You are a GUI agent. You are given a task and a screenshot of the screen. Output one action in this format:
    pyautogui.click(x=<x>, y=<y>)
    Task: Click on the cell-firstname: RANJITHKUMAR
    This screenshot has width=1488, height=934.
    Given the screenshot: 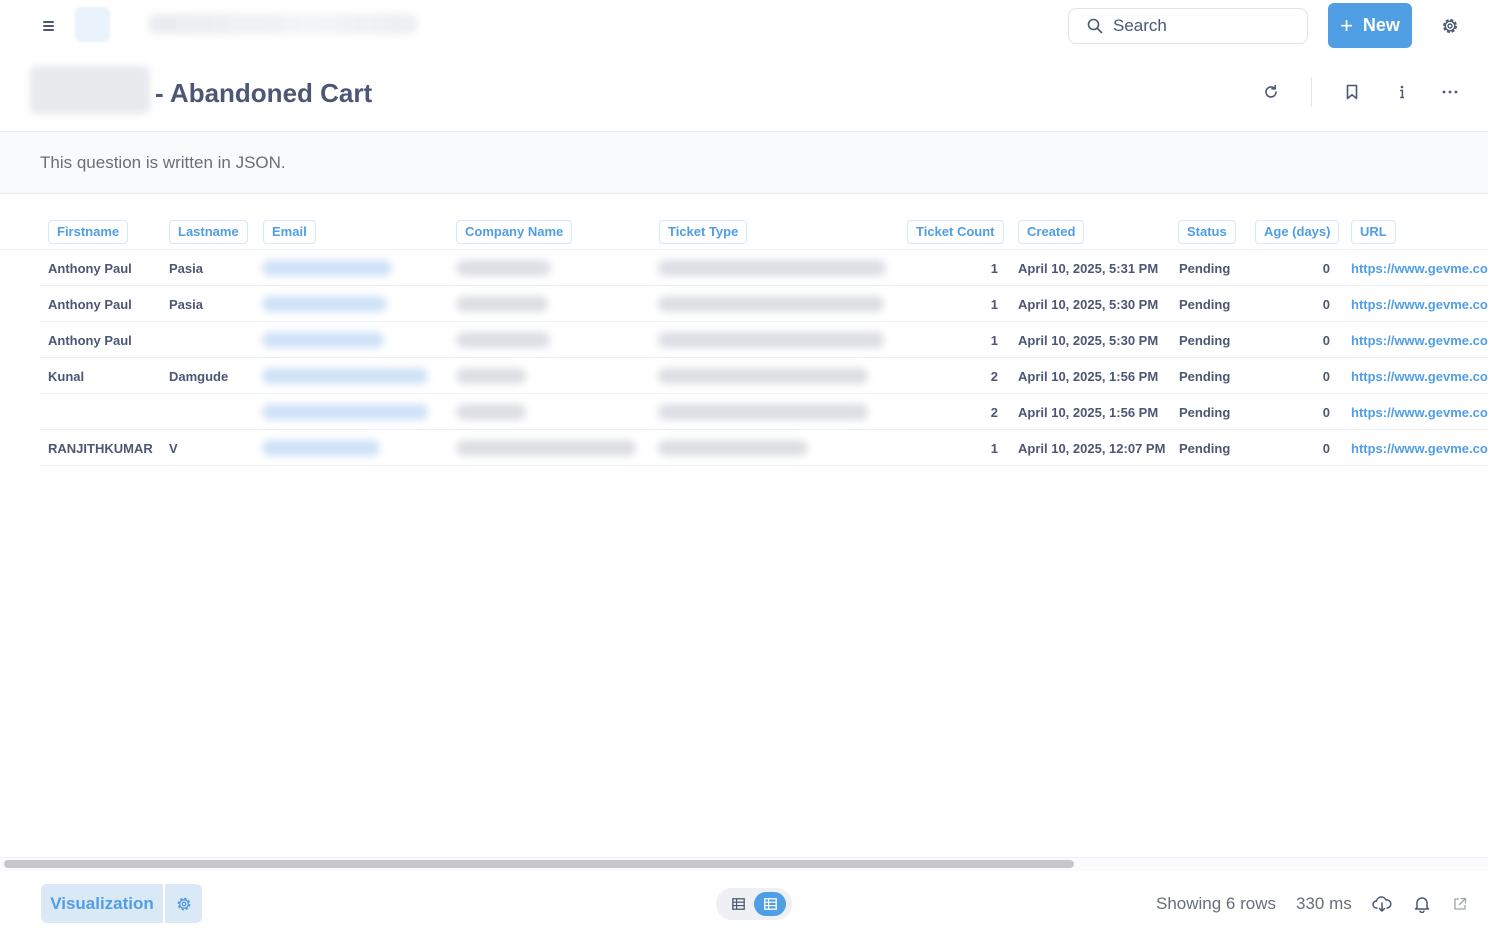 What is the action you would take?
    pyautogui.click(x=100, y=448)
    